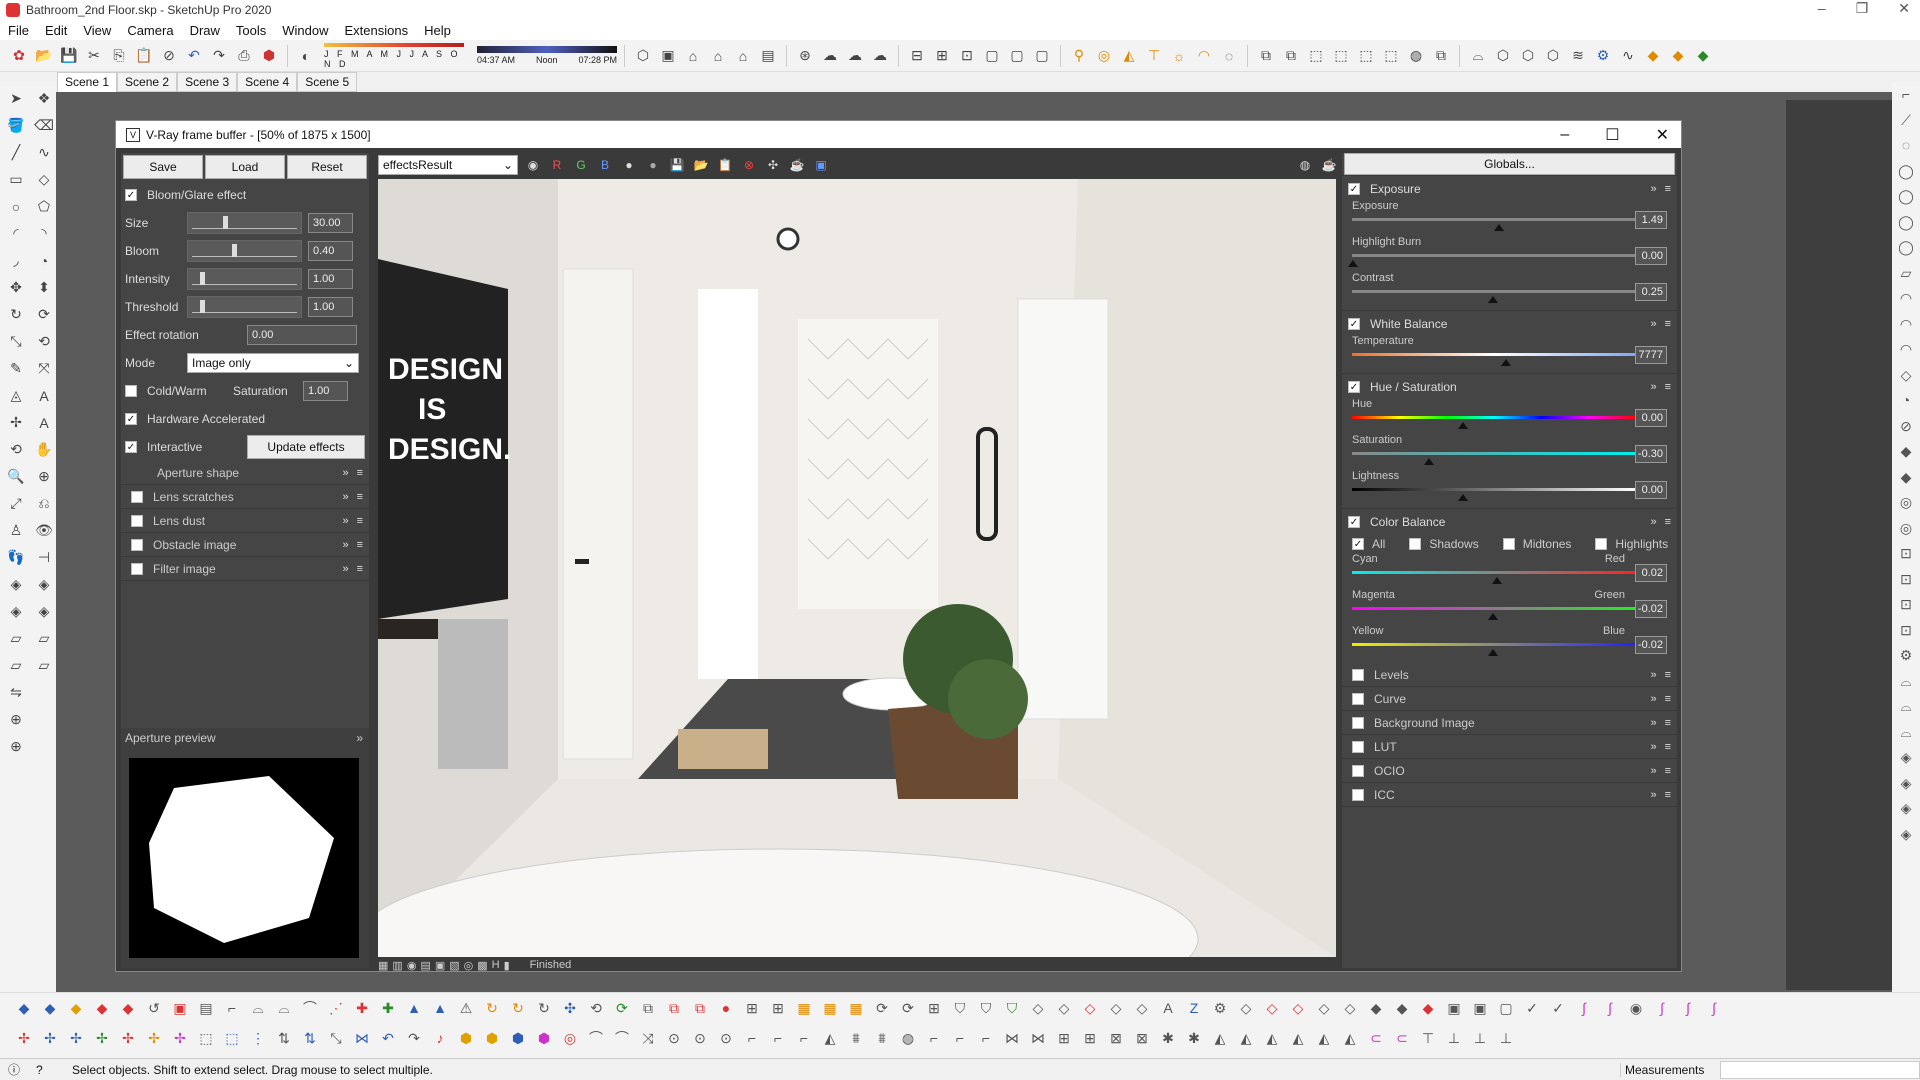 This screenshot has width=1920, height=1080. I want to click on intensity-slider, so click(244, 279).